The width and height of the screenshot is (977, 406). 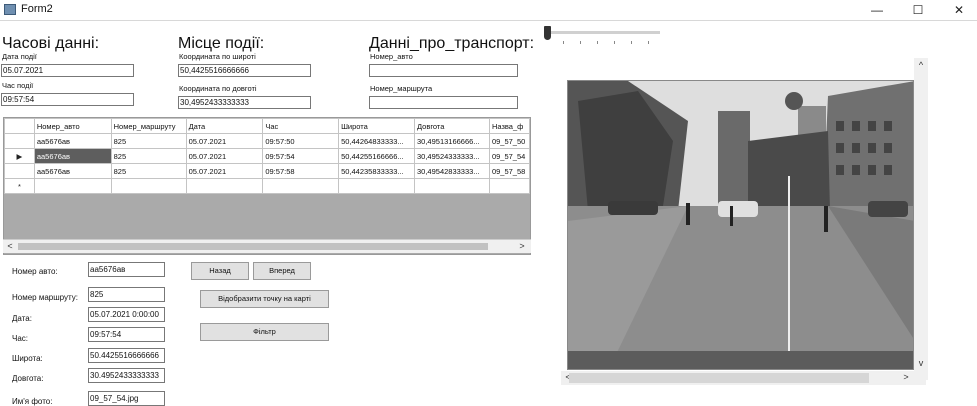 I want to click on column-header: Довгота, so click(x=452, y=126).